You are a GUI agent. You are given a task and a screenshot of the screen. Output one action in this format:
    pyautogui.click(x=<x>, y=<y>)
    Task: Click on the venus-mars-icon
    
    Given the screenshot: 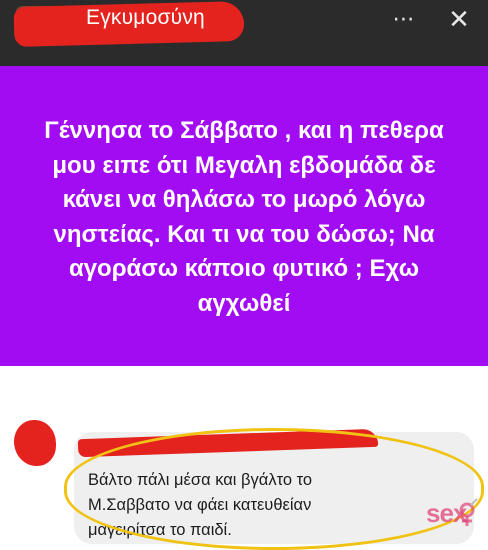 What is the action you would take?
    pyautogui.click(x=468, y=512)
    